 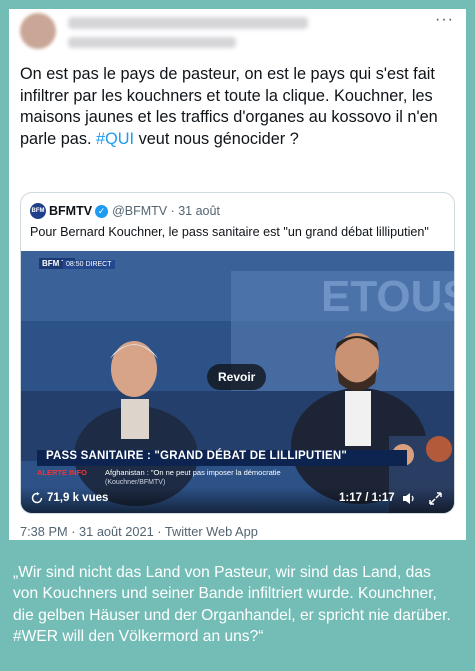 I want to click on blurred-author-name, so click(x=188, y=23).